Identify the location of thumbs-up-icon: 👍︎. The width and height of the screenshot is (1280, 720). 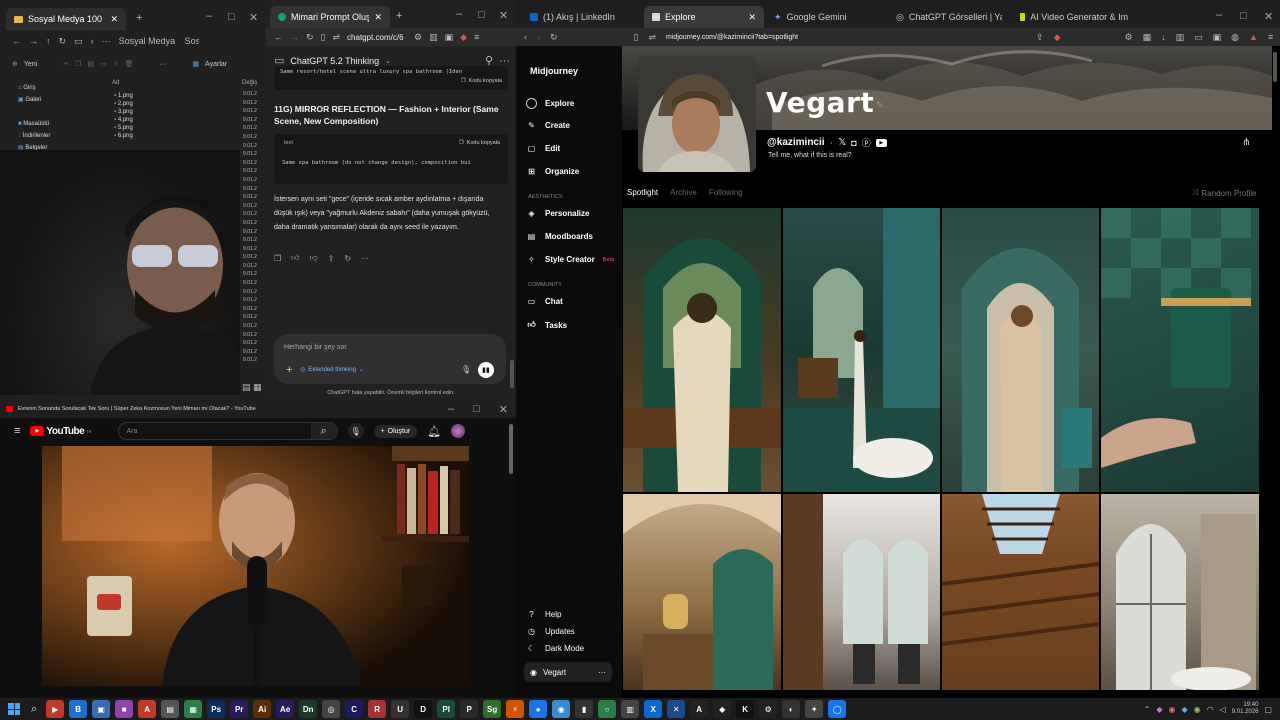
(295, 258).